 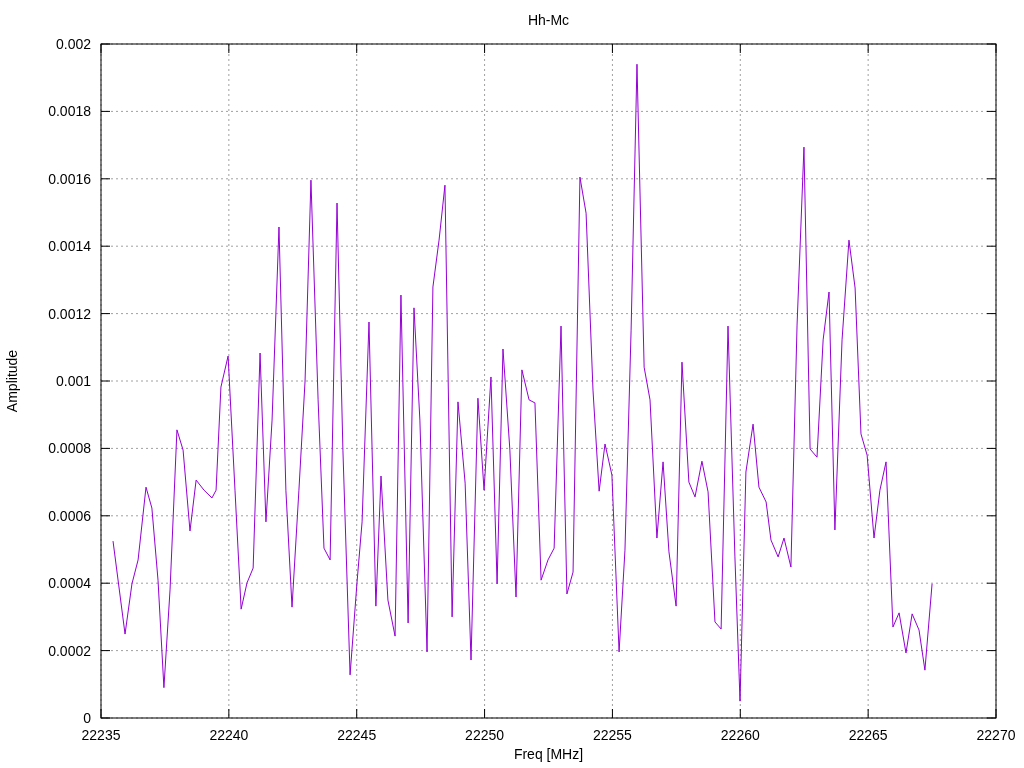 What do you see at coordinates (69, 313) in the screenshot?
I see `y-tick-label: 0.0012` at bounding box center [69, 313].